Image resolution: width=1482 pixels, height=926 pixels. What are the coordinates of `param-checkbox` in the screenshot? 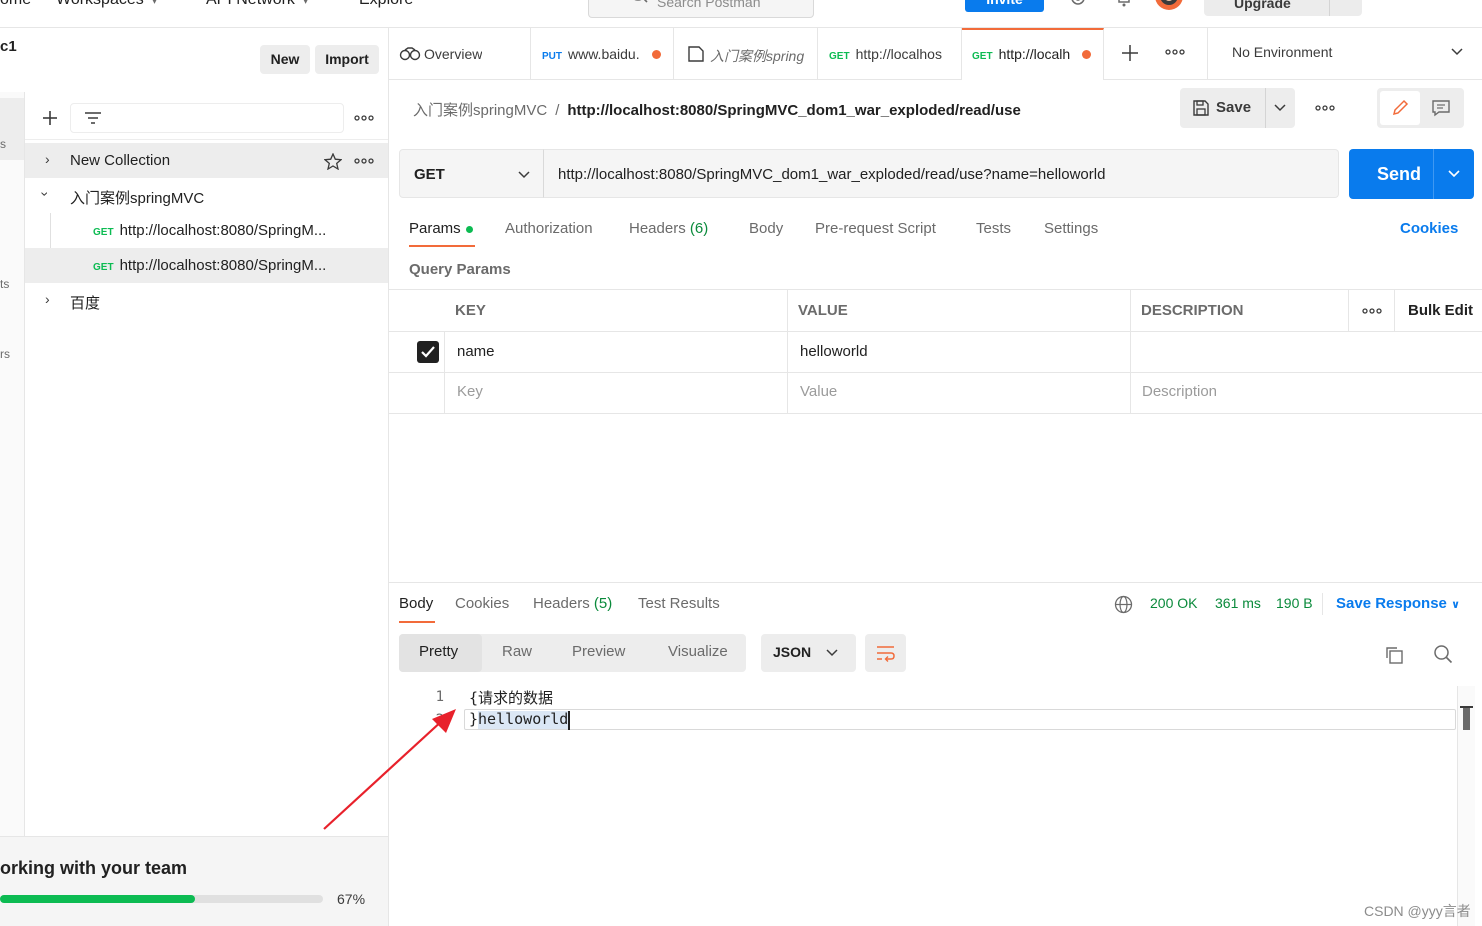 It's located at (428, 352).